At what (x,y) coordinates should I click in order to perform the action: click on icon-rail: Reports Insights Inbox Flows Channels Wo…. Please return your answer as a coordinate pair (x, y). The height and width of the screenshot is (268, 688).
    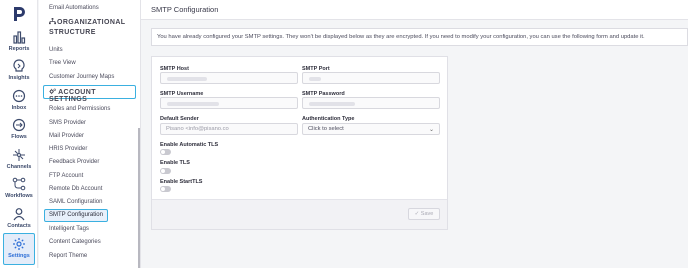
    Looking at the image, I should click on (19, 134).